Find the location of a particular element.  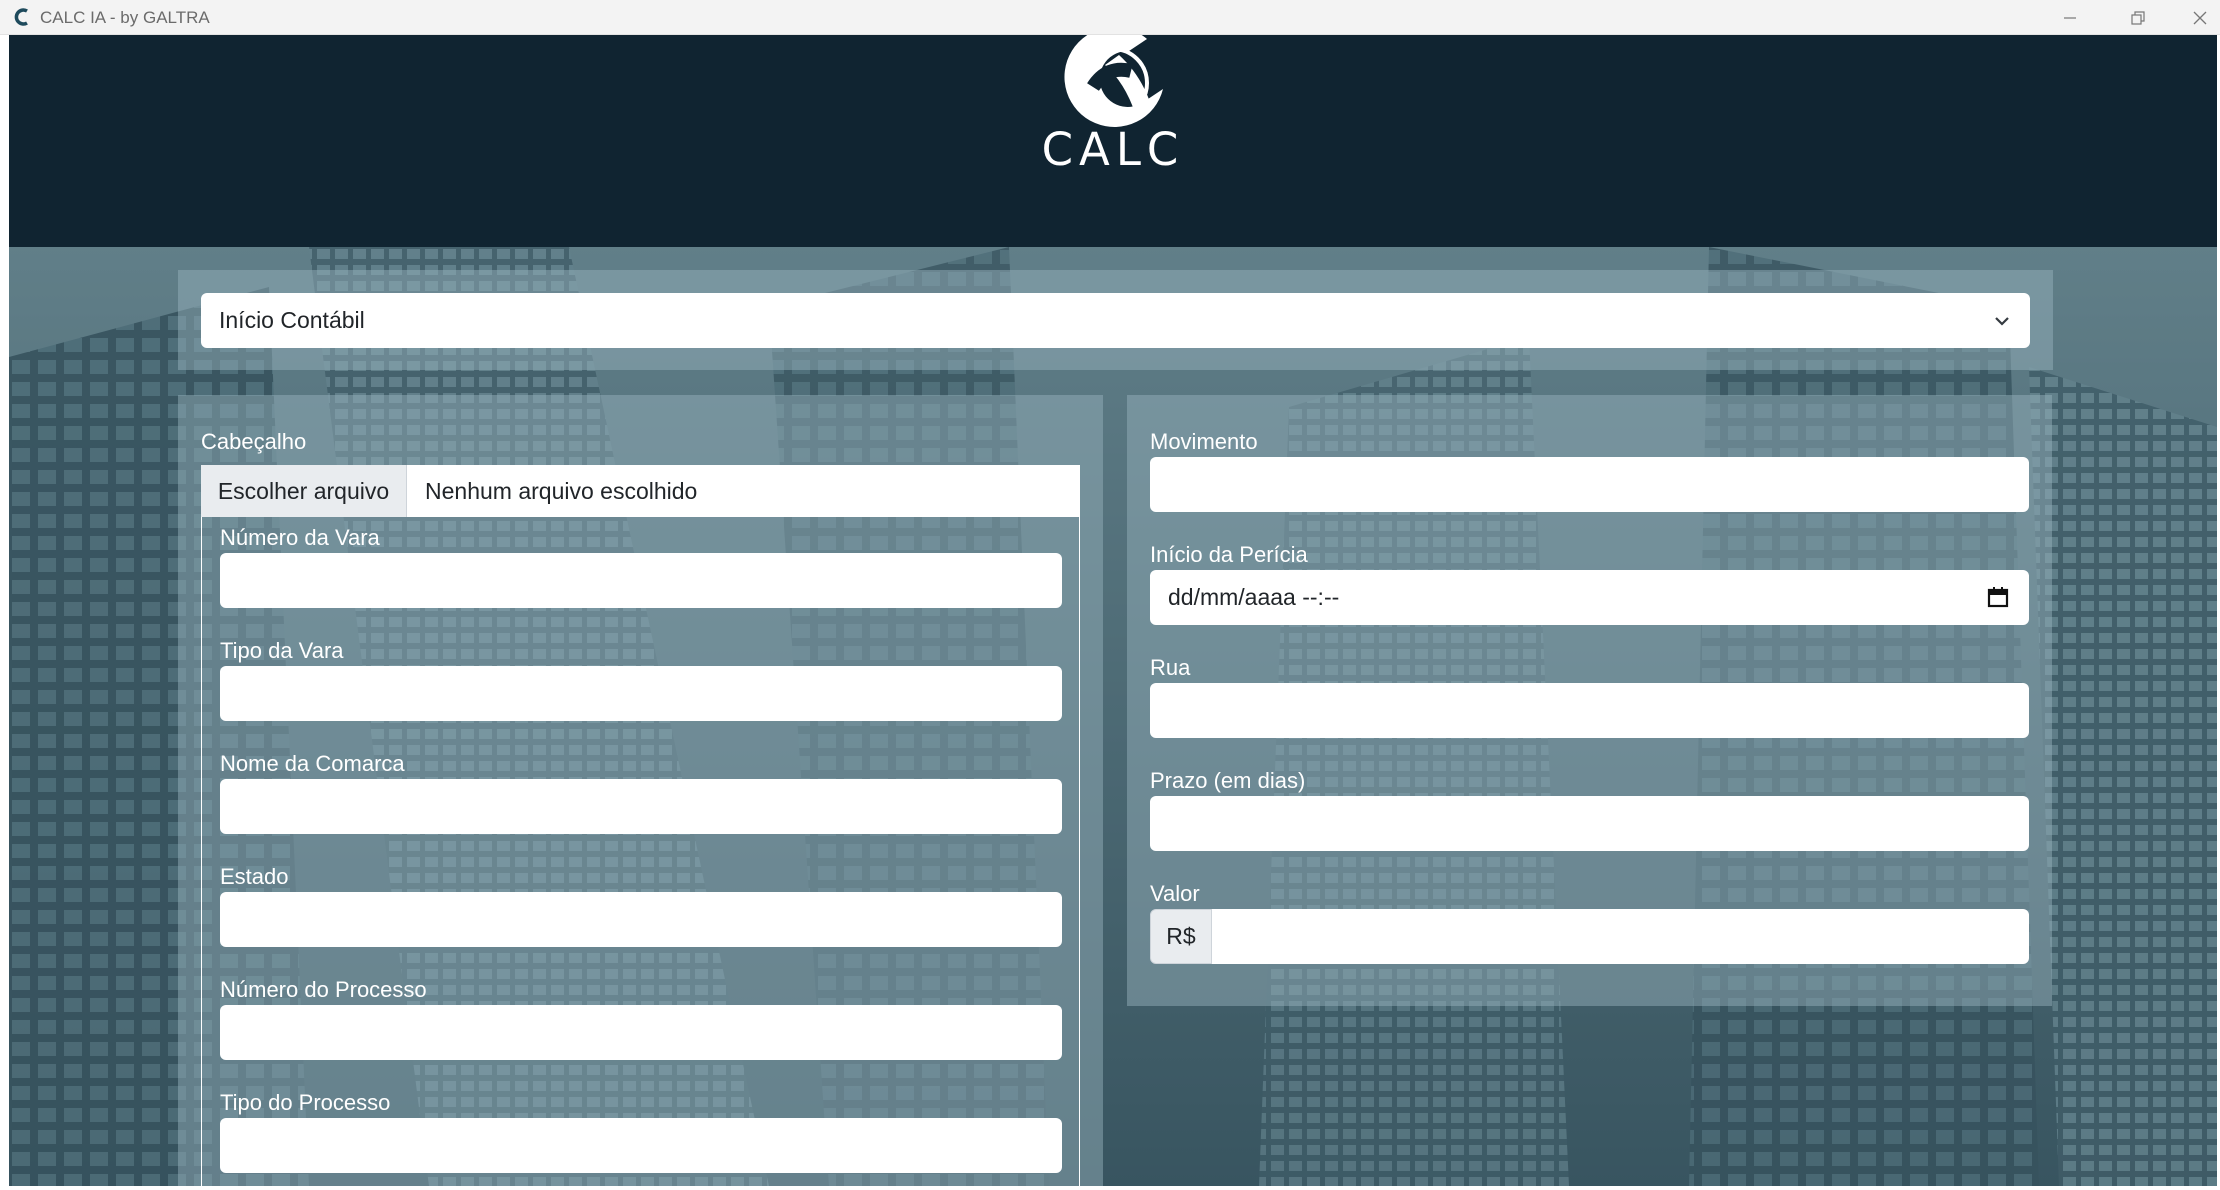

prazo-input is located at coordinates (1589, 823).